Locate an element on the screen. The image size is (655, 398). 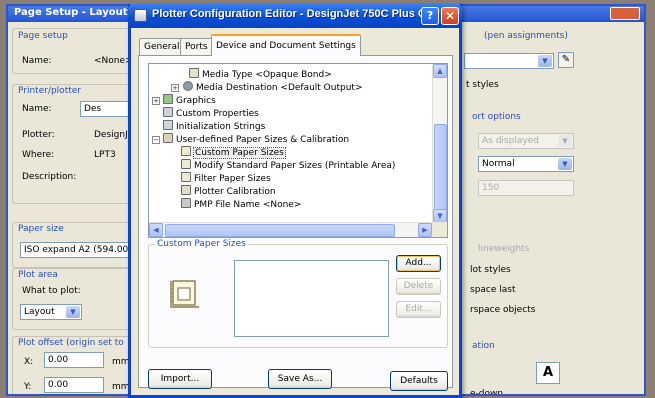
page-setup-window-buttons is located at coordinates (625, 13).